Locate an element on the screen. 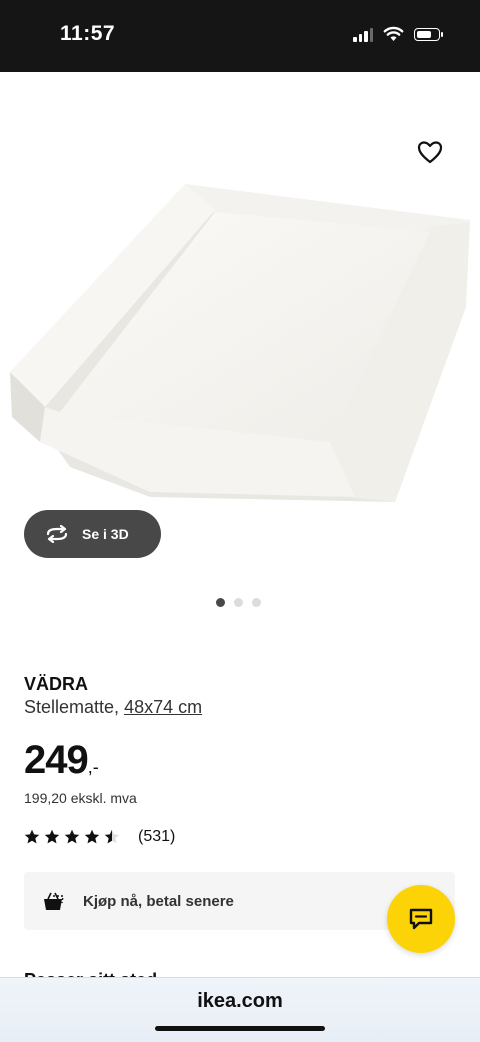 The width and height of the screenshot is (480, 1042). chat-button is located at coordinates (421, 919).